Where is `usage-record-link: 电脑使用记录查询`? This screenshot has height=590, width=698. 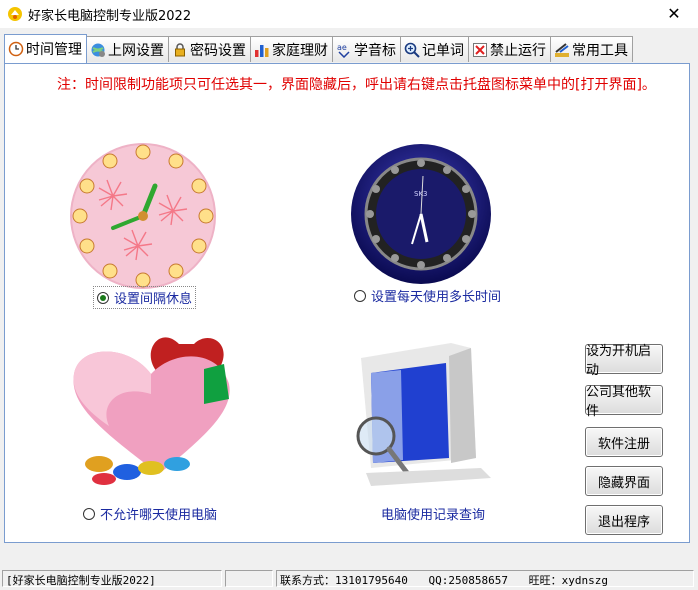
usage-record-link: 电脑使用记录查询 is located at coordinates (433, 513).